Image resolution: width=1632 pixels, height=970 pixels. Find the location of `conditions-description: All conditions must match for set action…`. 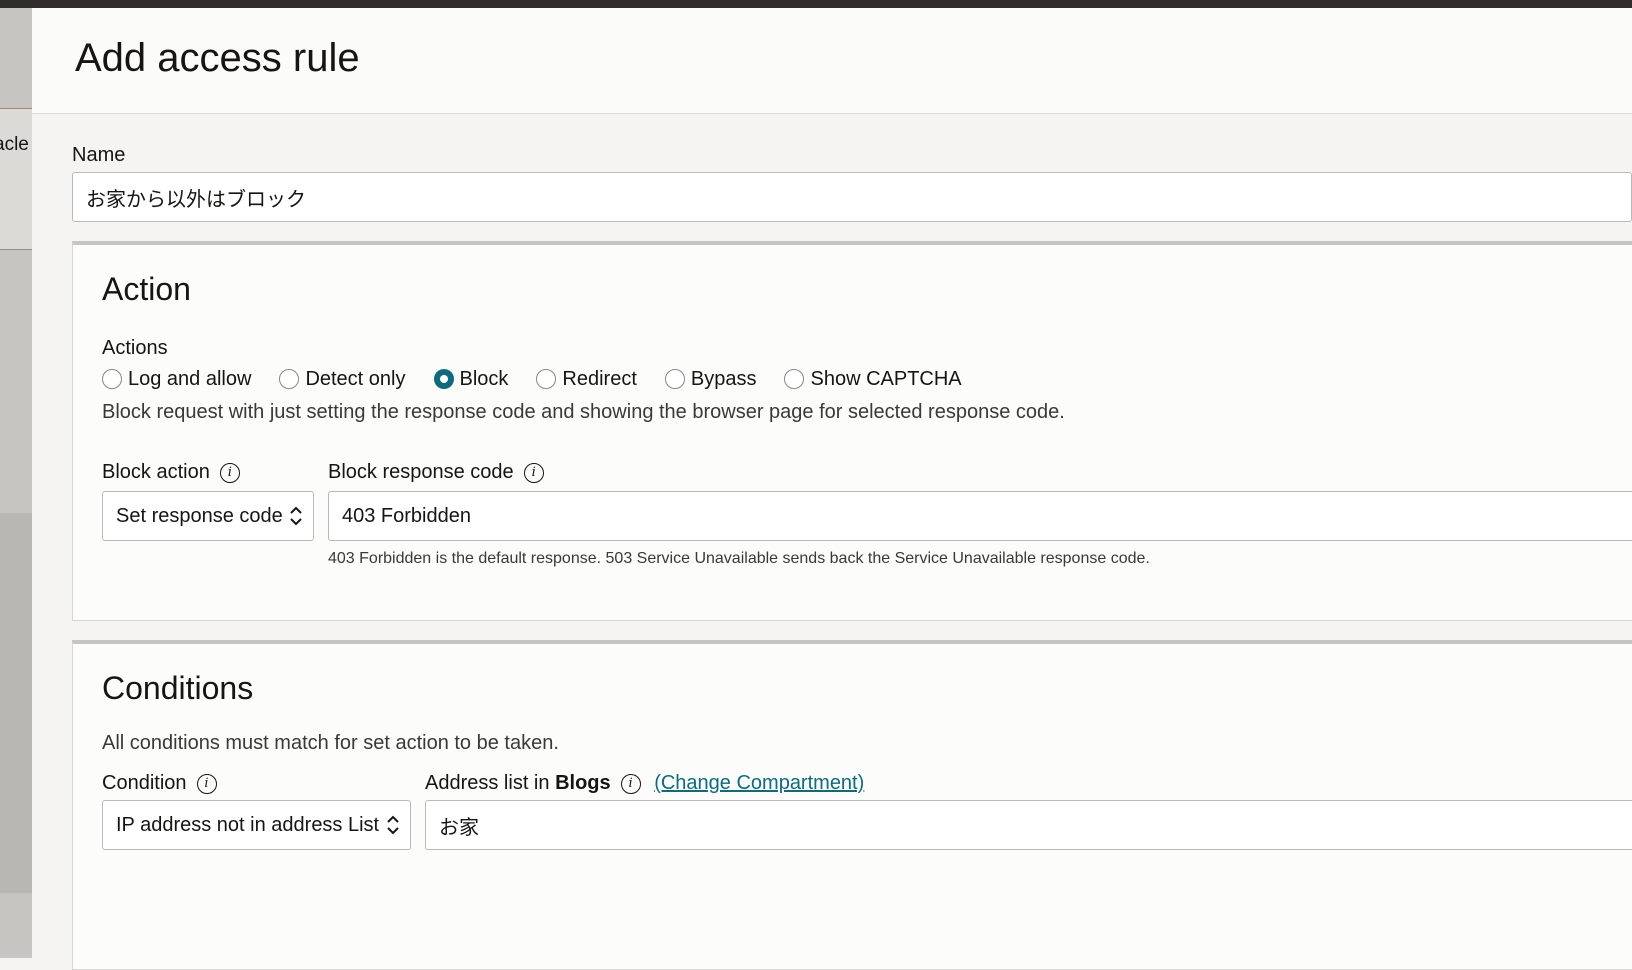

conditions-description: All conditions must match for set action… is located at coordinates (330, 743).